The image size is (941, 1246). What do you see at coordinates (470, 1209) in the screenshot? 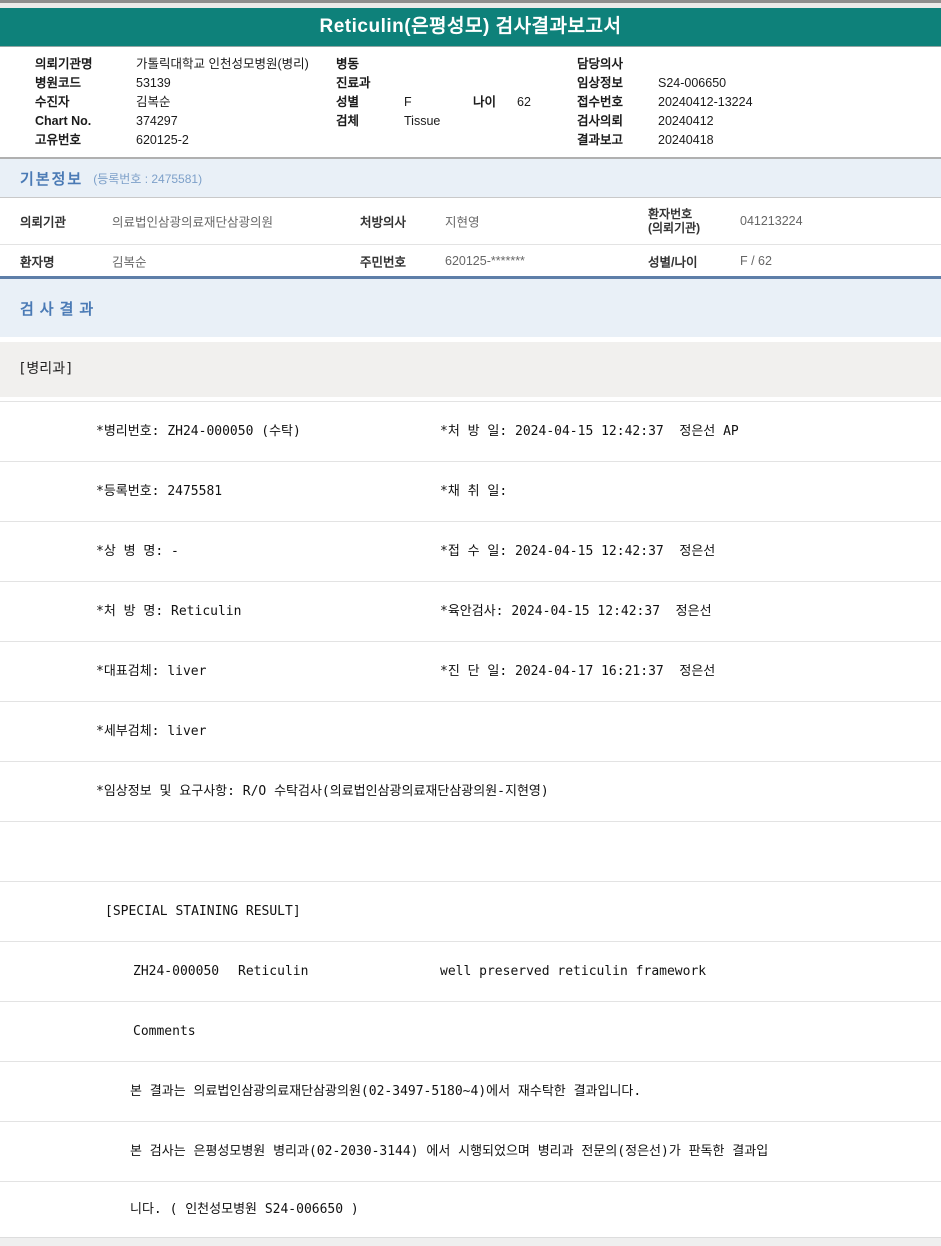
I see `comment-row-3: 니다. ( 인천성모병원 S24-006650 )` at bounding box center [470, 1209].